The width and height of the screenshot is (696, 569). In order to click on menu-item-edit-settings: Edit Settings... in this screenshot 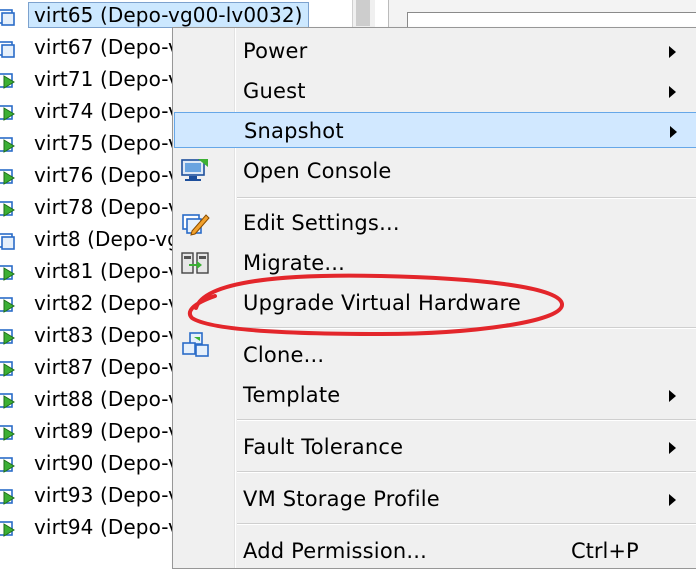, I will do `click(435, 223)`.